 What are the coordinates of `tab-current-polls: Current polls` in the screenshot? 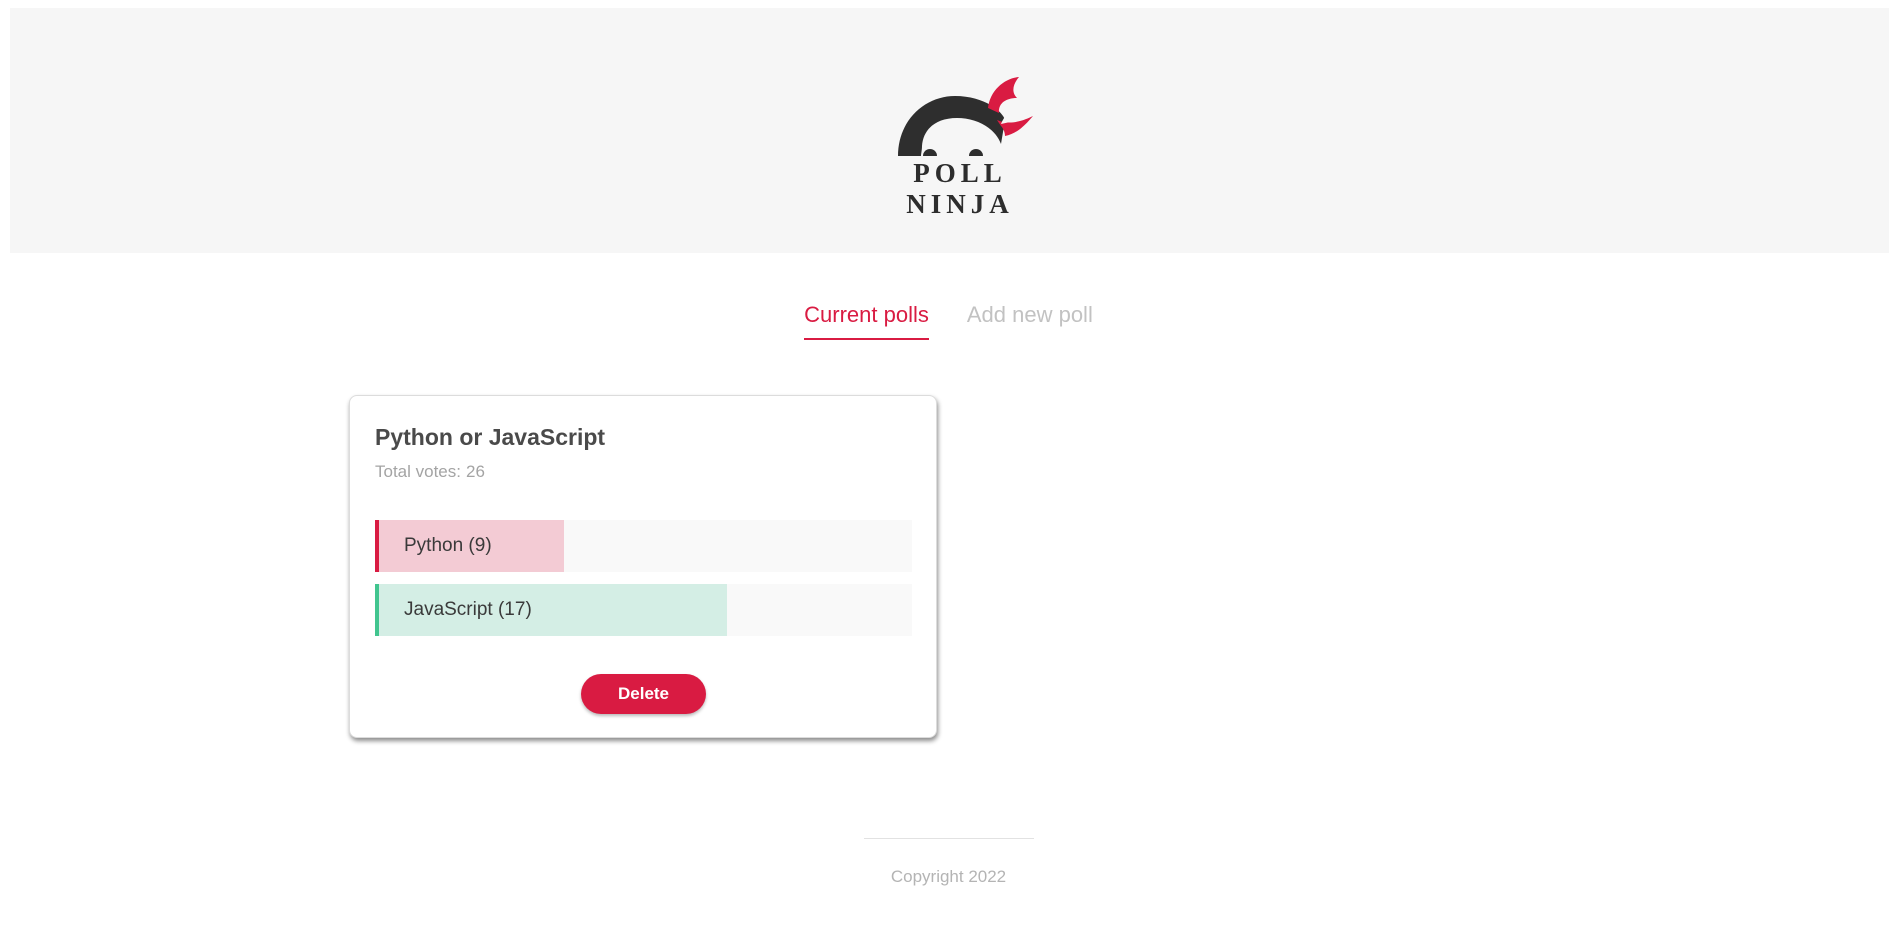 It's located at (866, 321).